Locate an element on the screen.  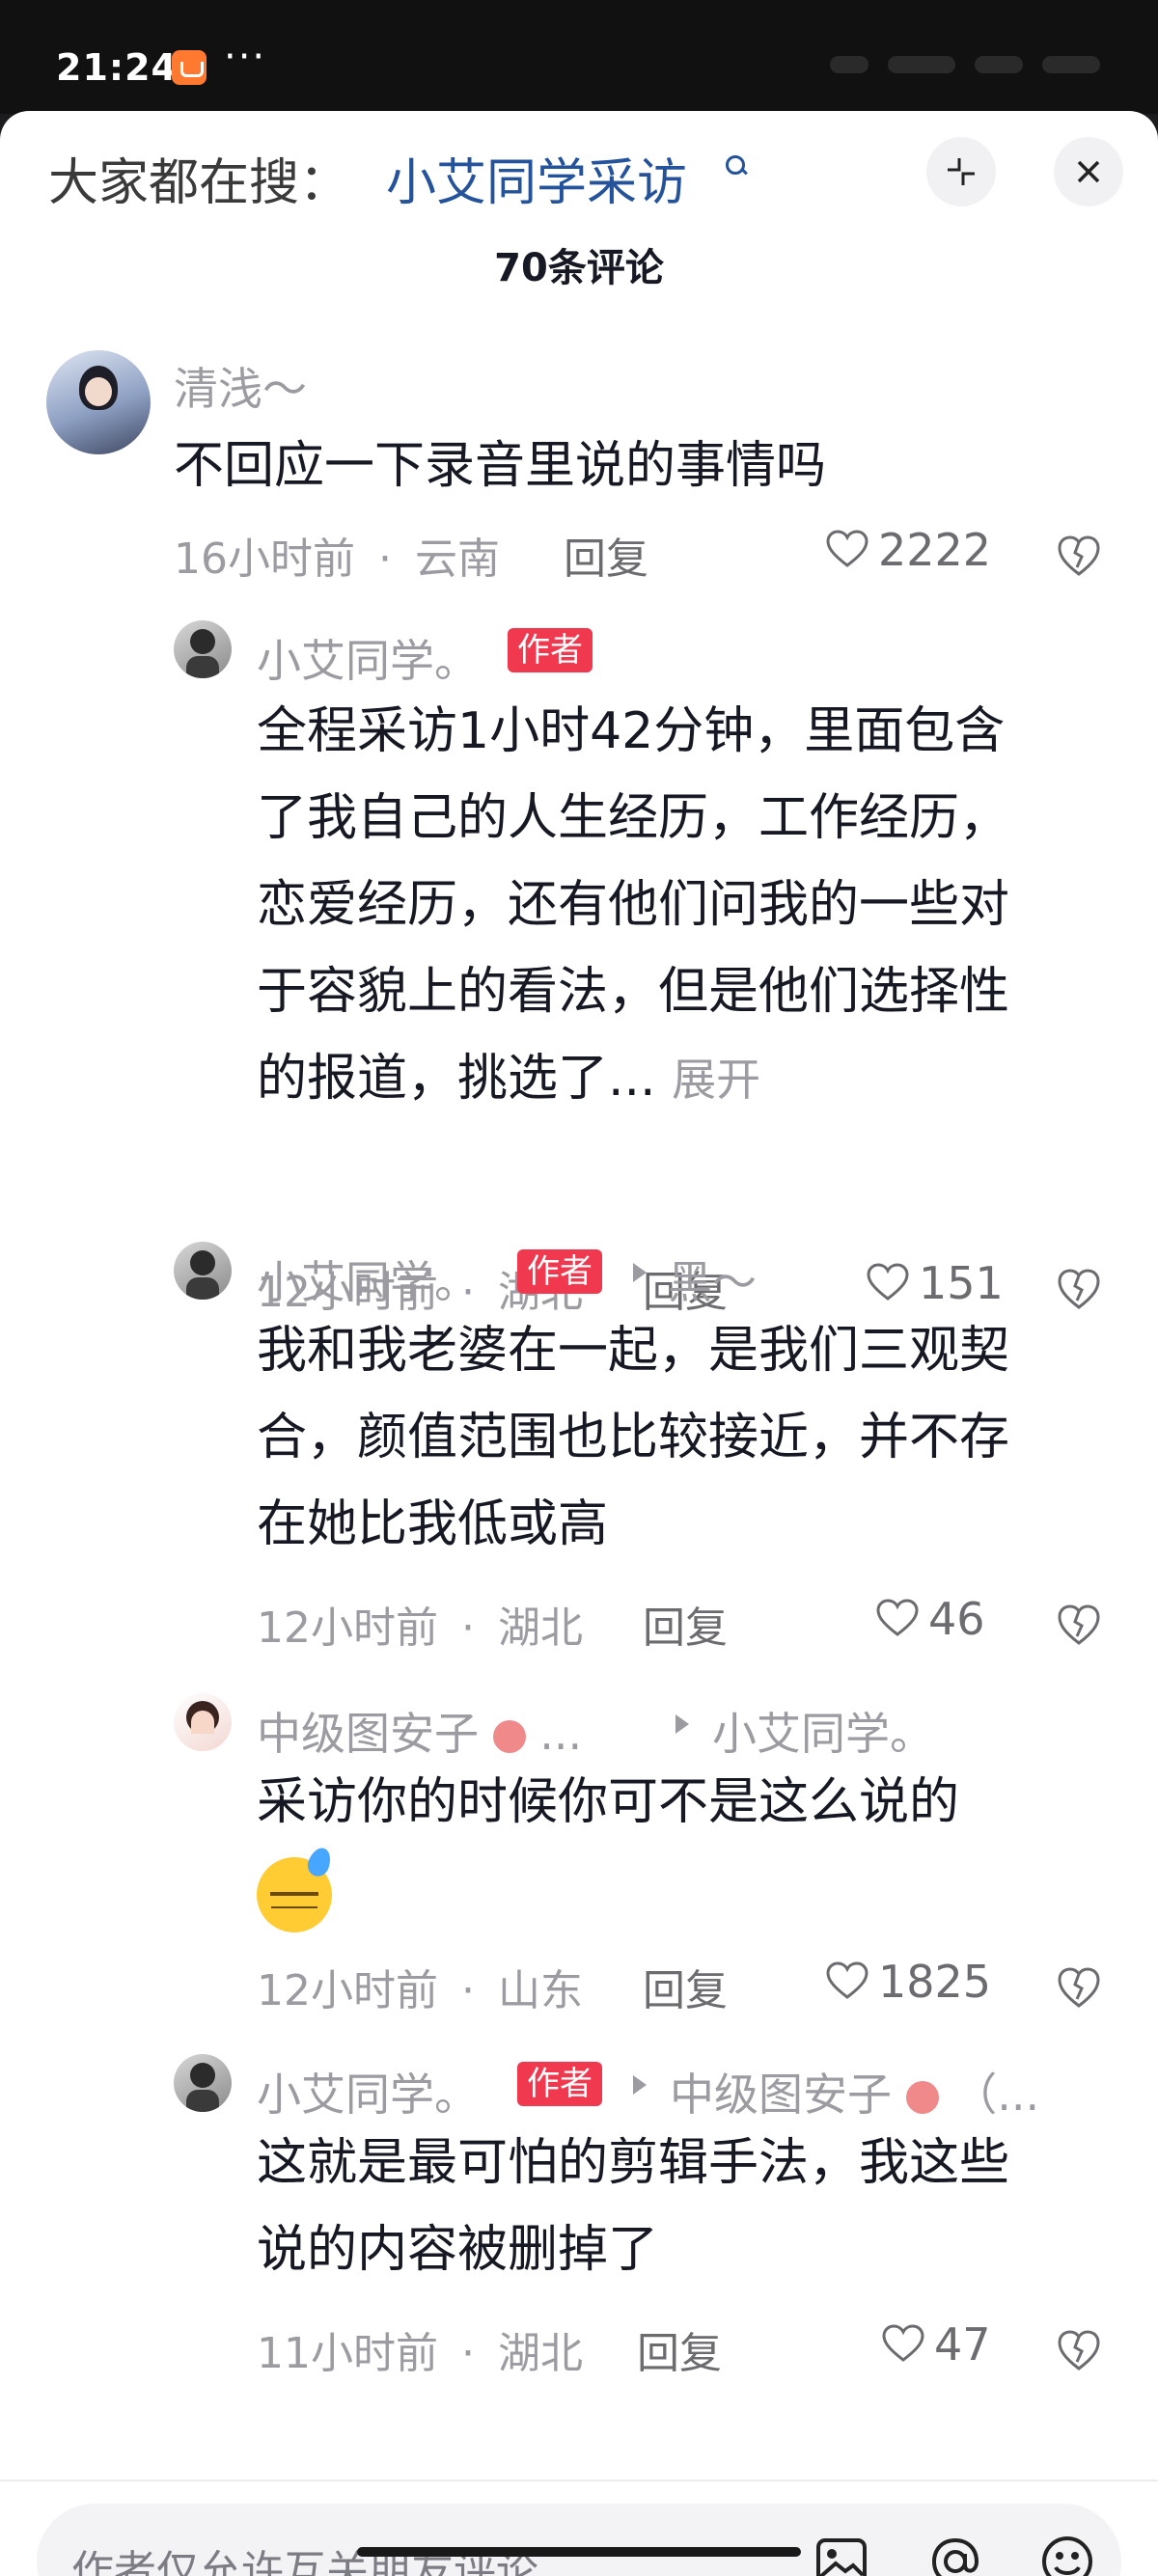
close-button is located at coordinates (1088, 172).